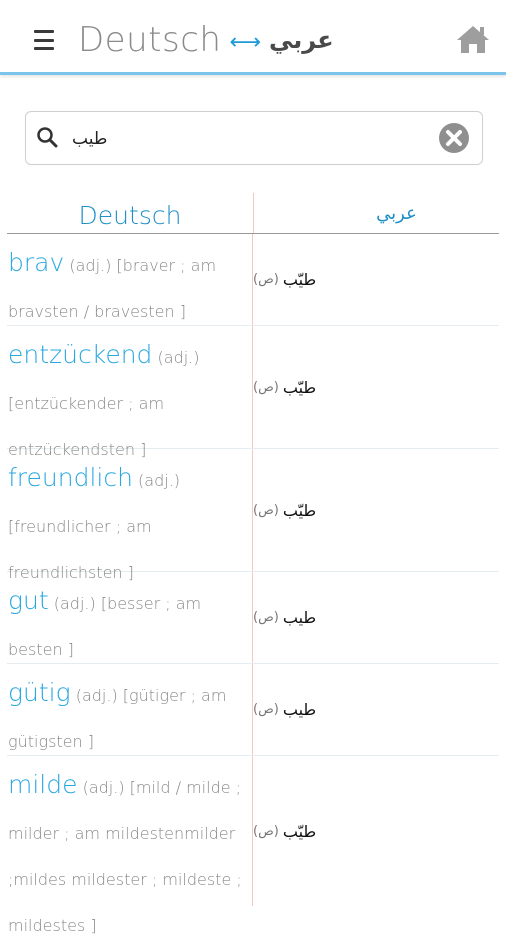  What do you see at coordinates (473, 39) in the screenshot?
I see `home-icon` at bounding box center [473, 39].